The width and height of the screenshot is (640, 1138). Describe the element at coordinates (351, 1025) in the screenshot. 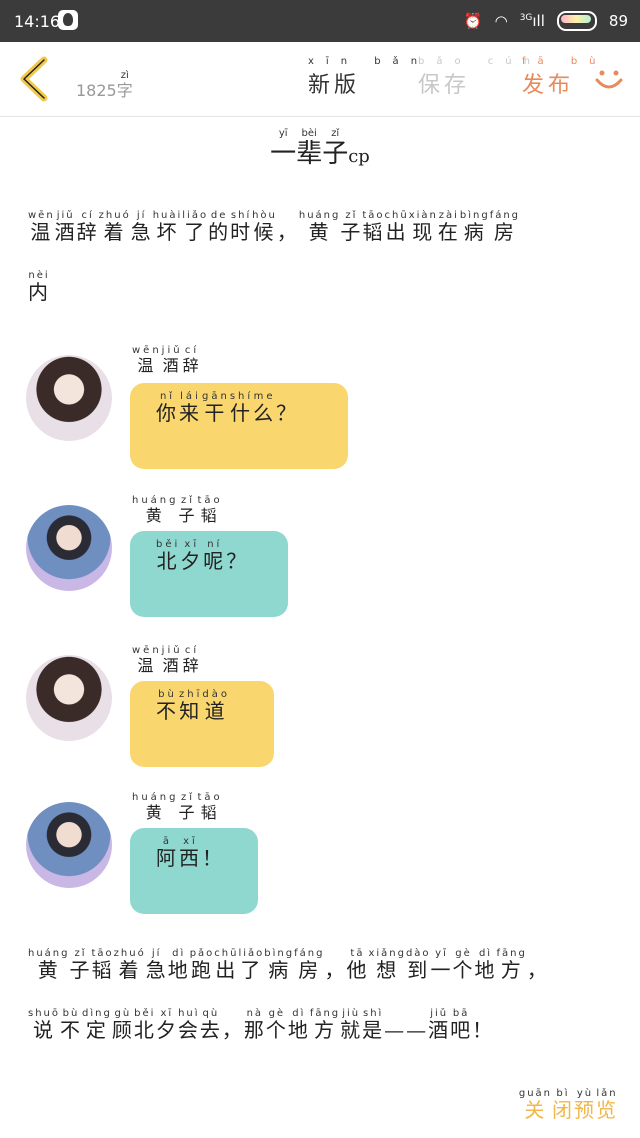

I see `ruby-char: 就jiù` at that location.